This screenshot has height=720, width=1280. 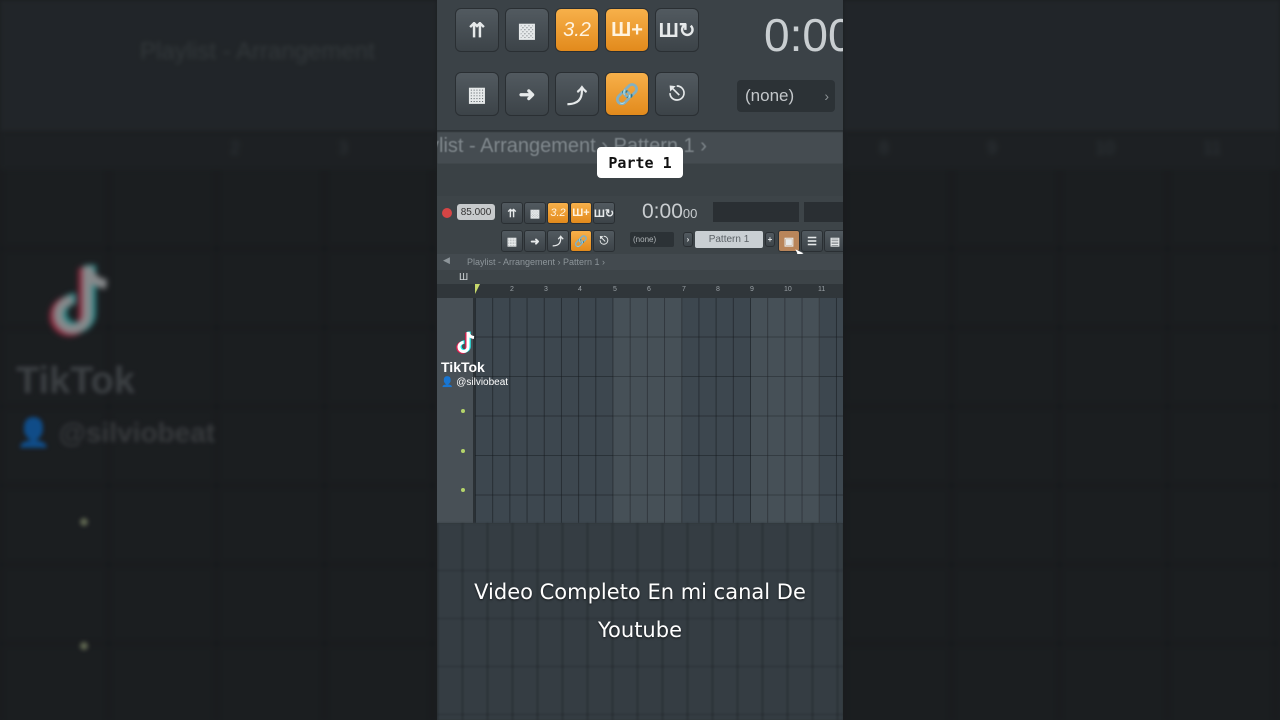 What do you see at coordinates (640, 630) in the screenshot?
I see `caption-line-2: Youtube` at bounding box center [640, 630].